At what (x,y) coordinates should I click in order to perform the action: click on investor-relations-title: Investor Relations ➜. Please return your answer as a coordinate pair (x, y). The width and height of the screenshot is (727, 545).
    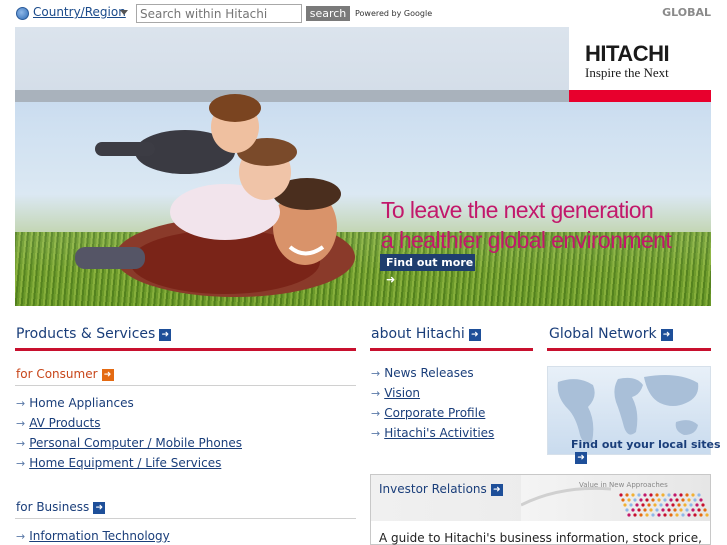
    Looking at the image, I should click on (441, 489).